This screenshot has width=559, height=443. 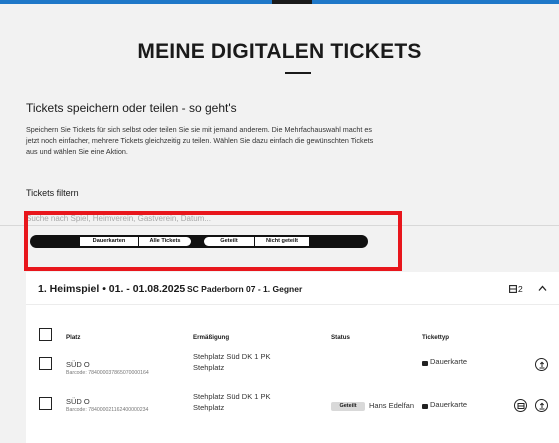 What do you see at coordinates (245, 289) in the screenshot?
I see `game-opponent: SC Paderborn 07 - 1. Gegner` at bounding box center [245, 289].